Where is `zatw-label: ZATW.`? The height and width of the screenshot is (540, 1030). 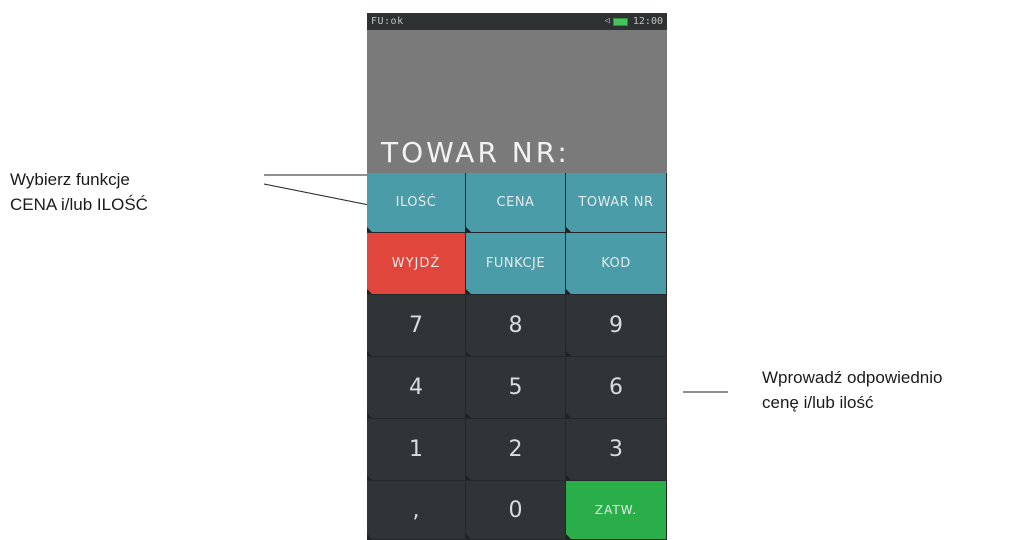
zatw-label: ZATW. is located at coordinates (616, 510).